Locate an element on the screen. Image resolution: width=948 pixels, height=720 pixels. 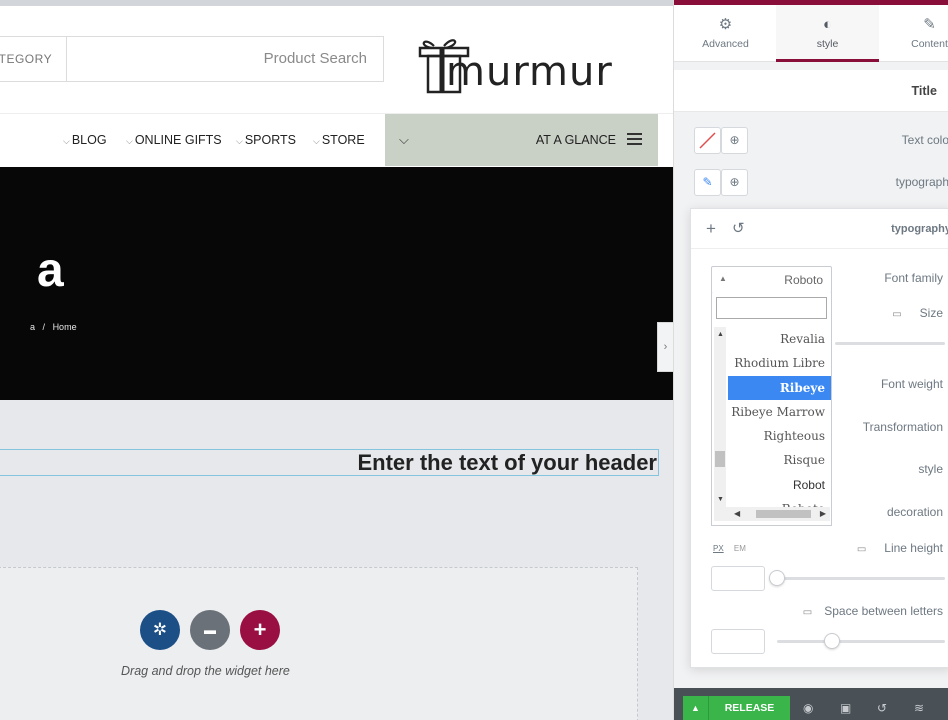
typography-row: ✎ ⊕ typograph is located at coordinates (811, 183).